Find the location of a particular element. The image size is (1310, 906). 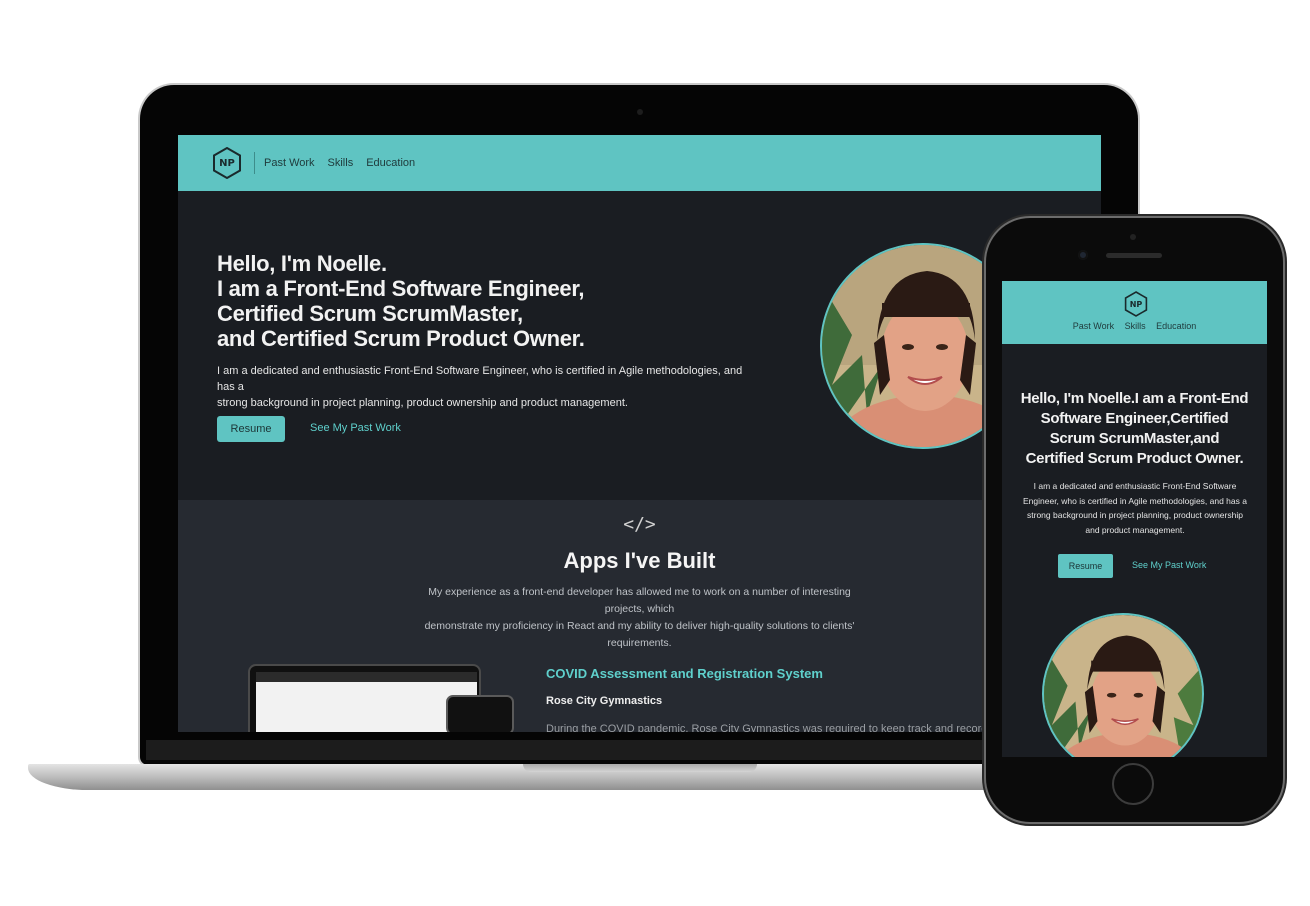

project-title: COVID Assessment and Registration System is located at coordinates (684, 673).